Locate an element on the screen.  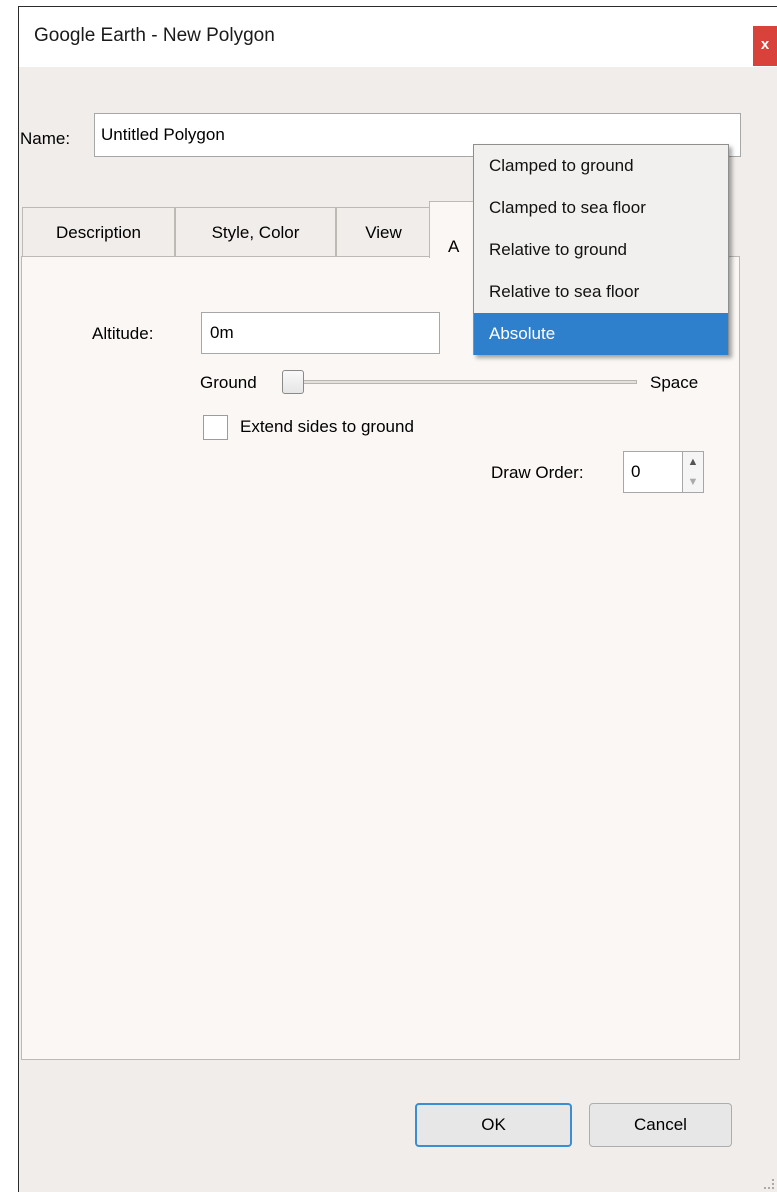
tab-view: View is located at coordinates (383, 232).